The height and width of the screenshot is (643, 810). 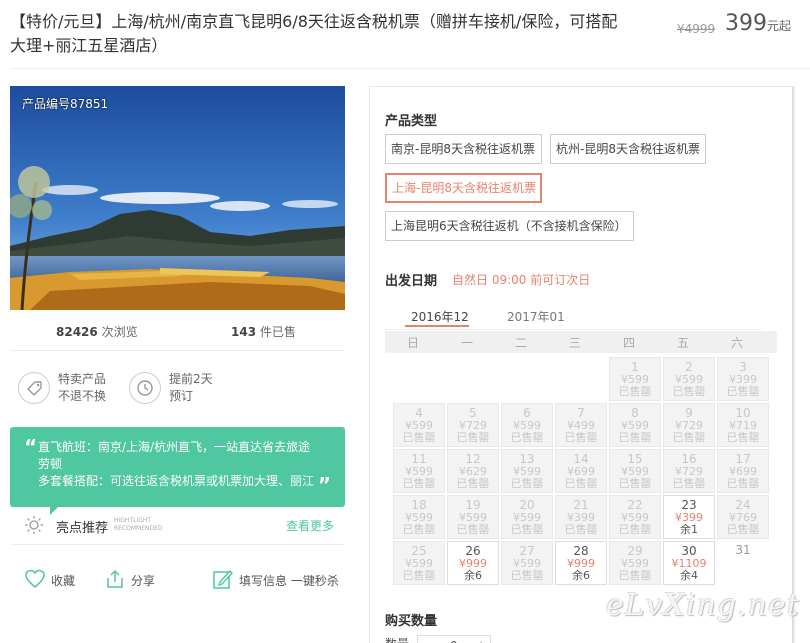 I want to click on calendar-day-soldout: 13 ¥599 已售罄, so click(x=527, y=471).